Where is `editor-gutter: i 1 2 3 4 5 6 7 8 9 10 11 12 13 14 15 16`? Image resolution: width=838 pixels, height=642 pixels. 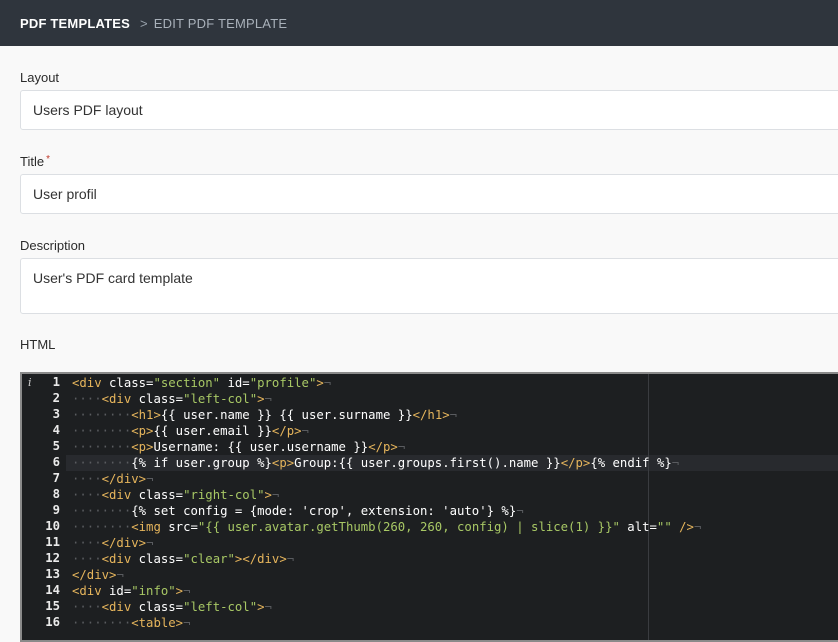
editor-gutter: i 1 2 3 4 5 6 7 8 9 10 11 12 13 14 15 16 is located at coordinates (44, 507).